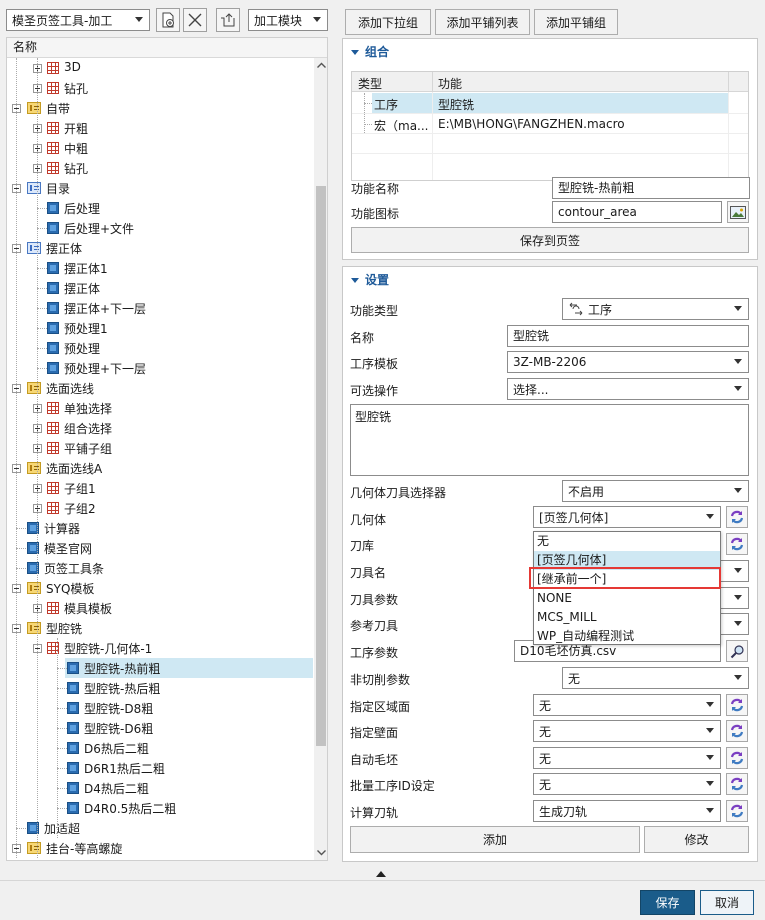  Describe the element at coordinates (64, 629) in the screenshot. I see `tree-item-label: 型腔铣` at that location.